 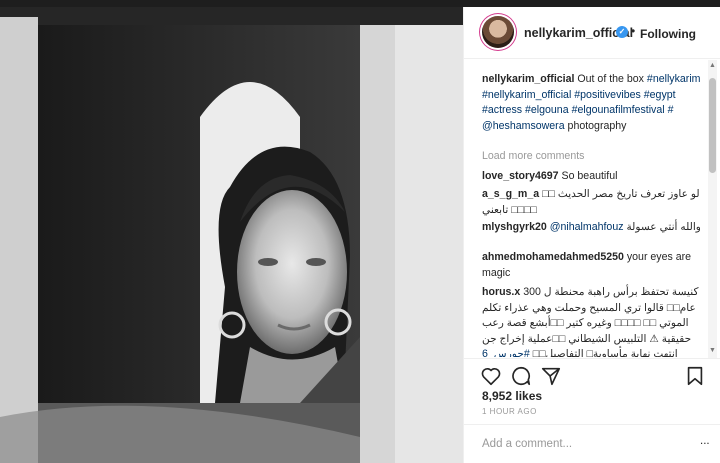 What do you see at coordinates (528, 79) in the screenshot?
I see `caption-username: nellykarim_official` at bounding box center [528, 79].